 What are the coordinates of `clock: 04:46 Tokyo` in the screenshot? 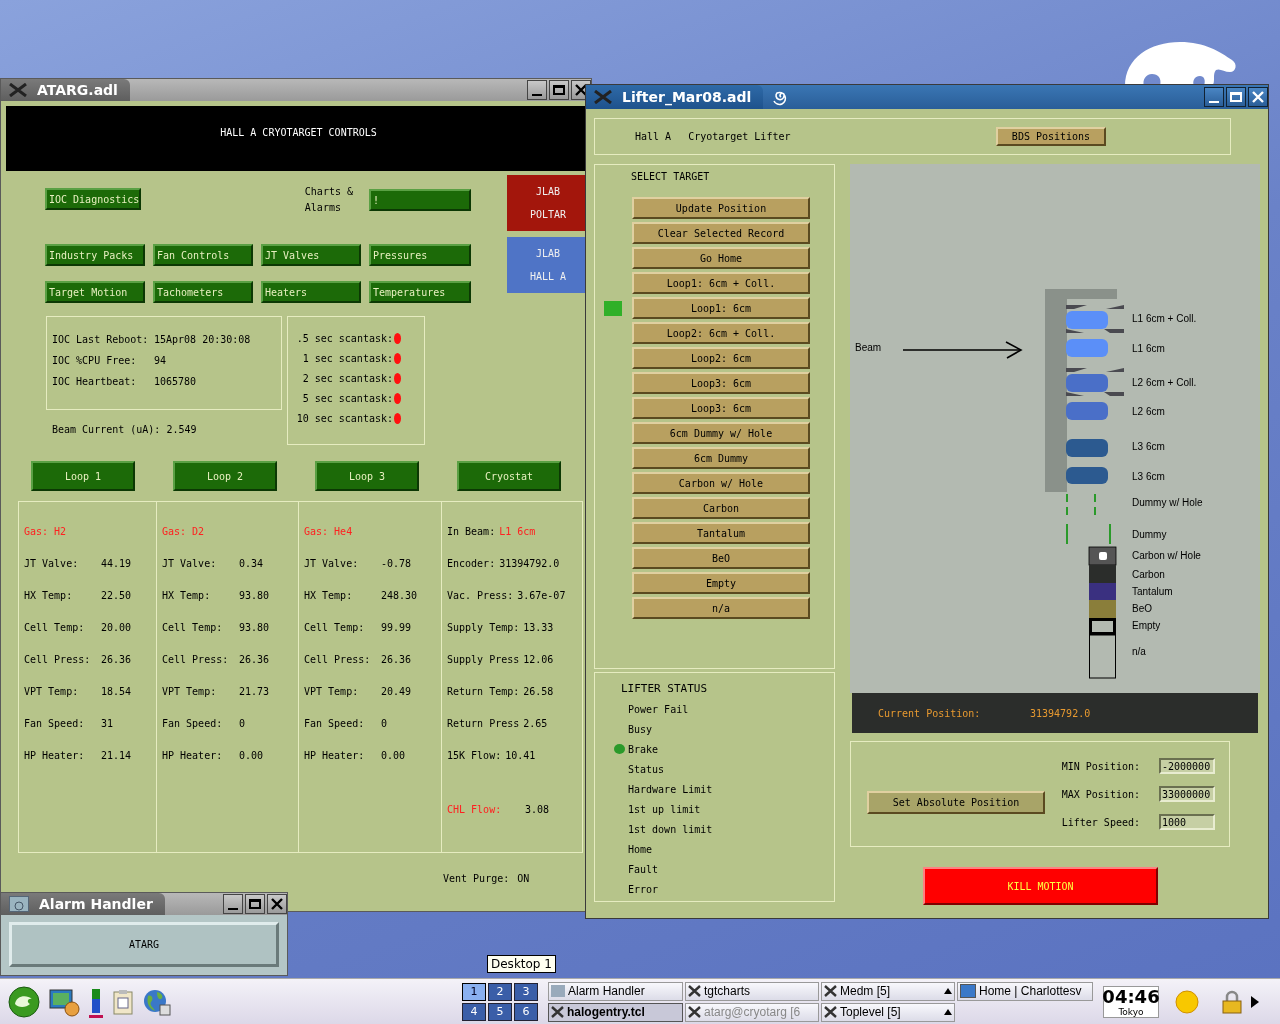 It's located at (1131, 1001).